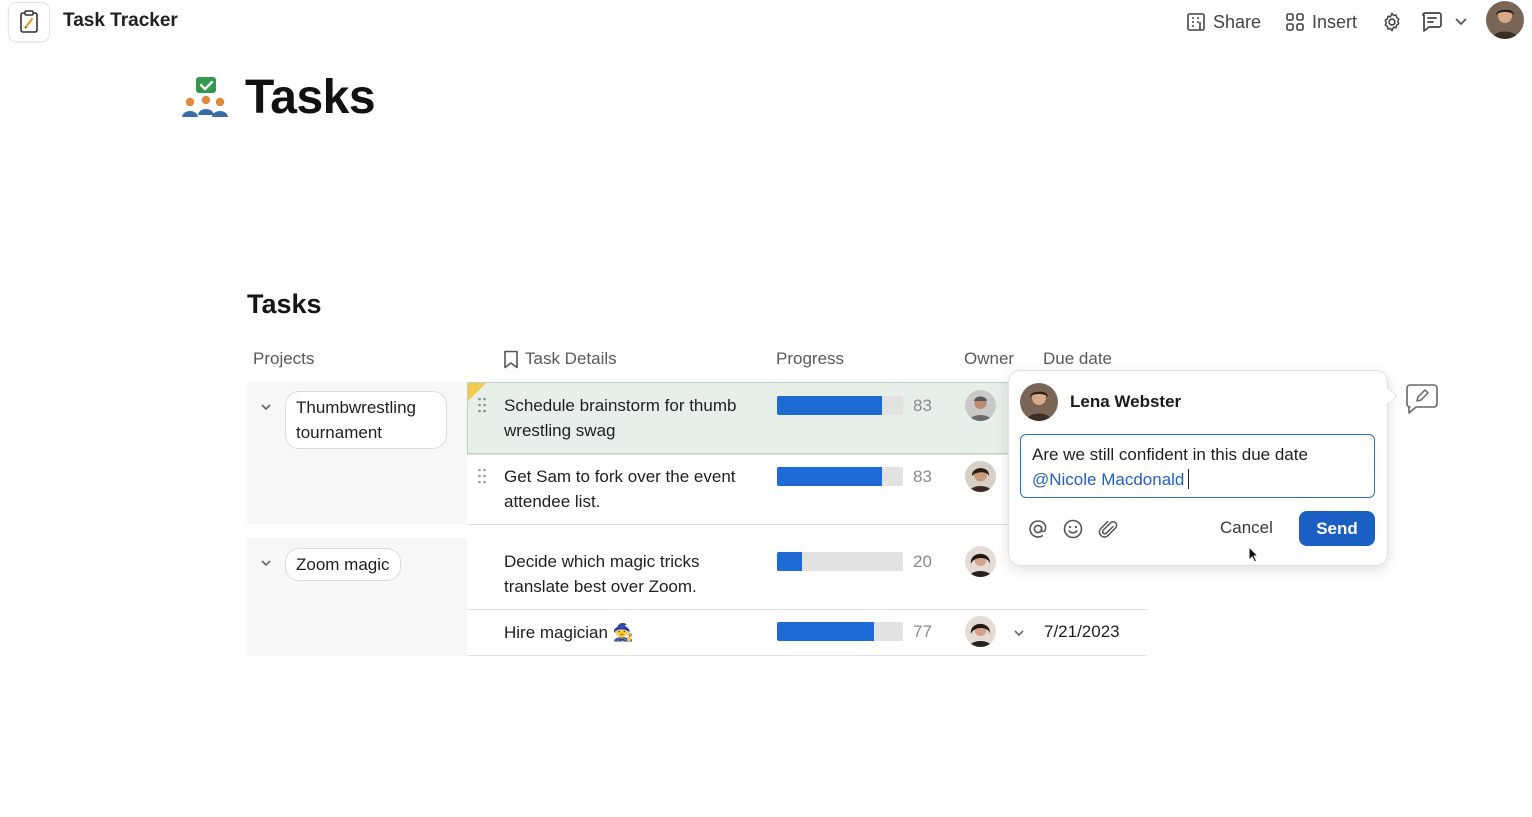  Describe the element at coordinates (922, 561) in the screenshot. I see `progress-value: 20` at that location.